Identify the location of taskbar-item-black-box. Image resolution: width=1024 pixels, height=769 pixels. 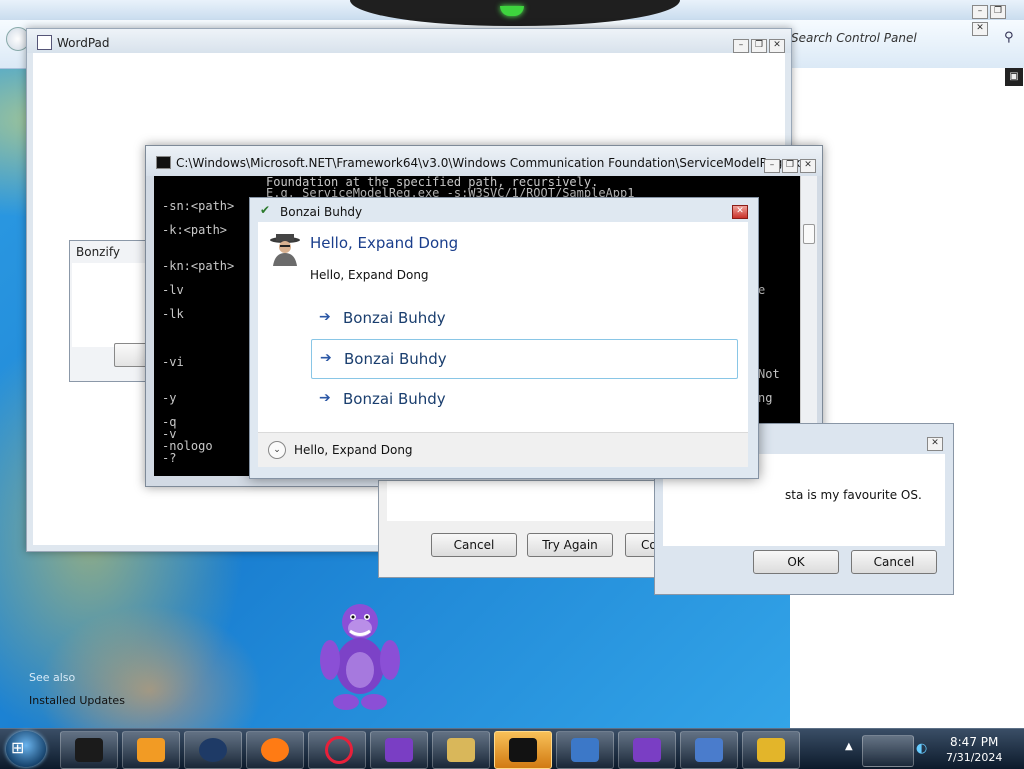
(89, 750).